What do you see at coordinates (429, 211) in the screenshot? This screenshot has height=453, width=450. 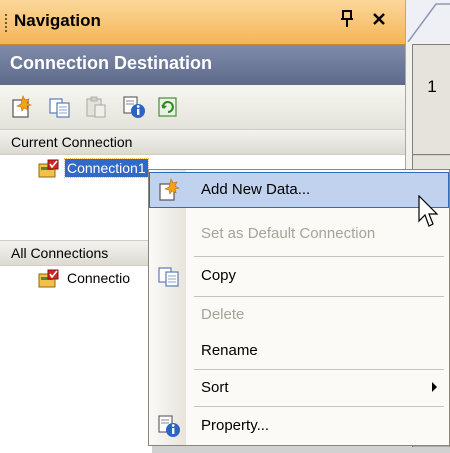 I see `mouse-cursor-icon` at bounding box center [429, 211].